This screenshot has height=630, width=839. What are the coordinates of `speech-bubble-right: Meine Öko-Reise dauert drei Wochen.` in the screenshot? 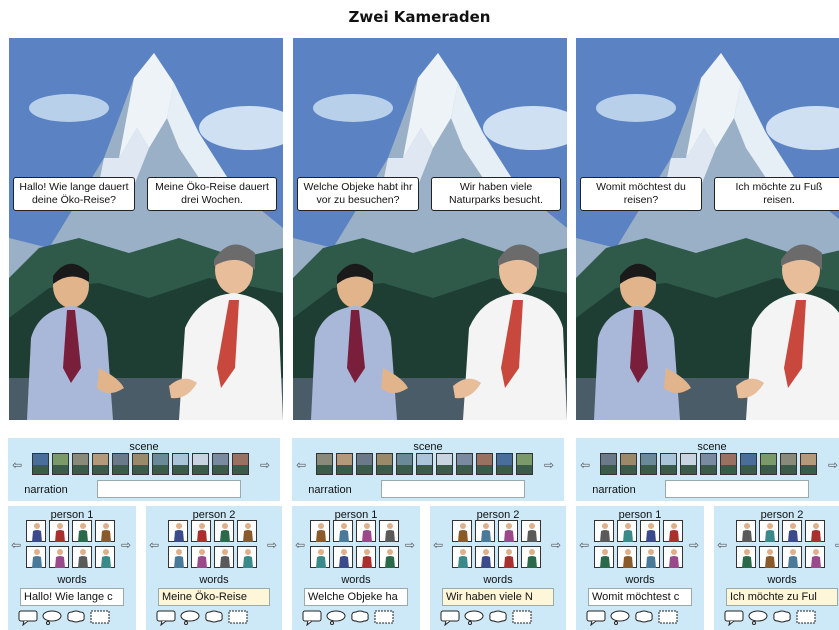 It's located at (212, 194).